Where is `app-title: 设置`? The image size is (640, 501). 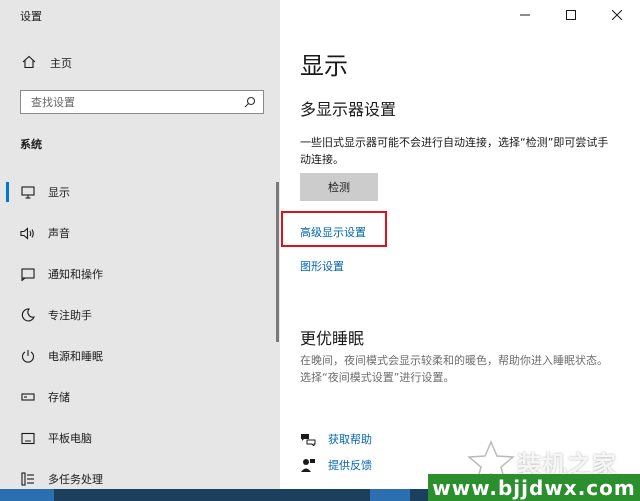
app-title: 设置 is located at coordinates (31, 16).